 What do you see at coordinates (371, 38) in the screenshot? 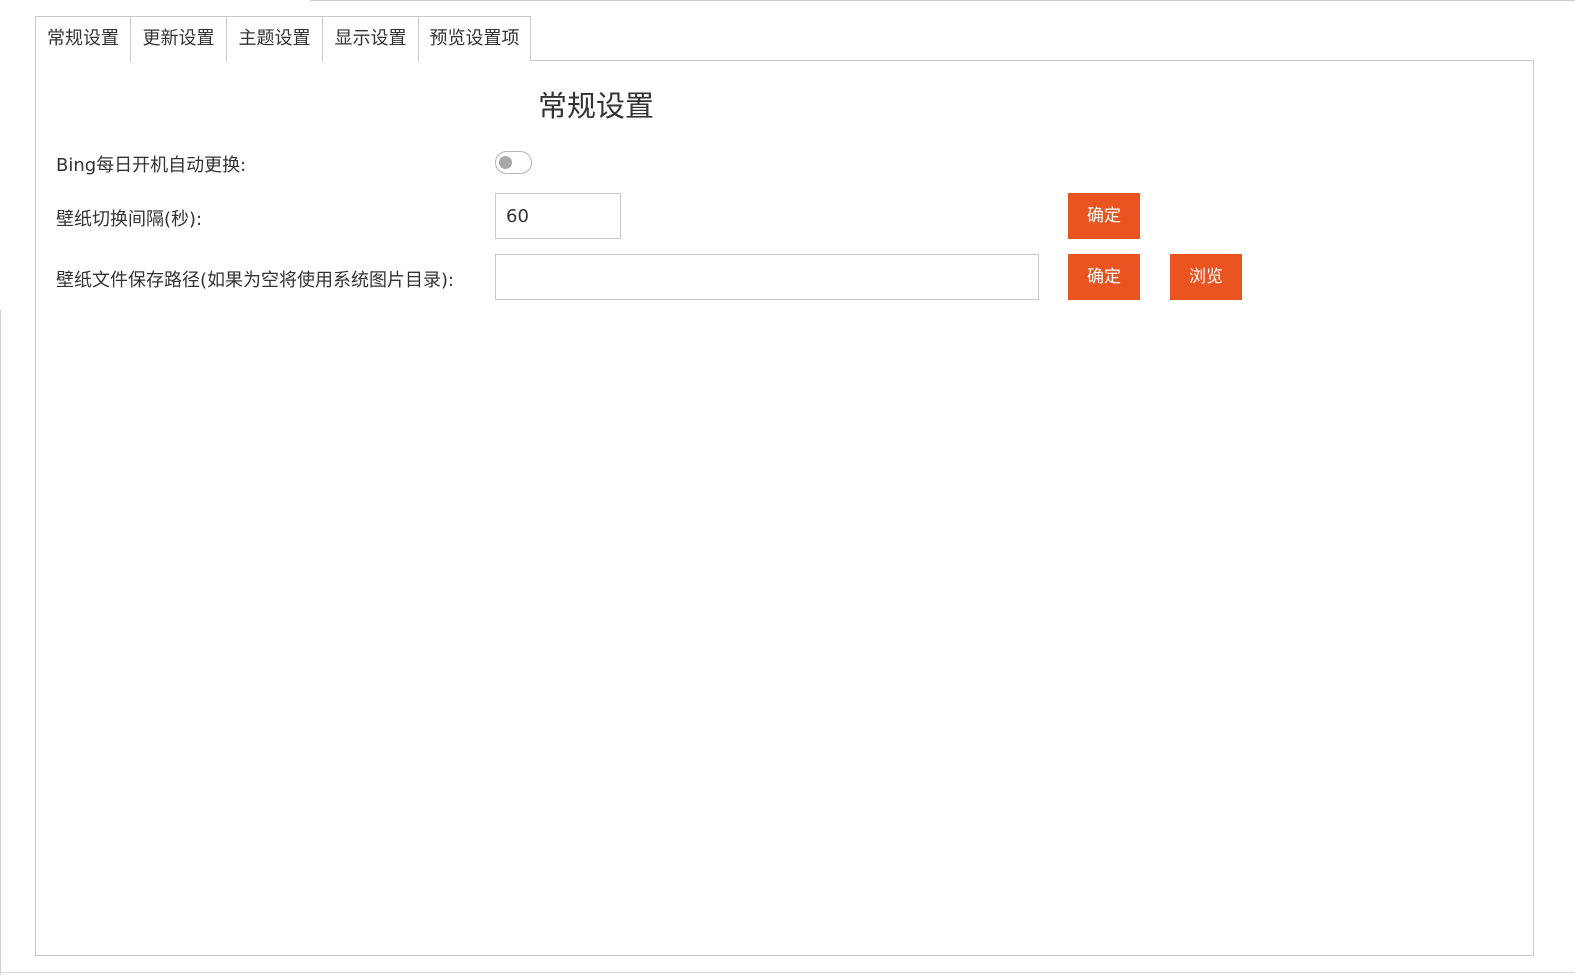
I see `tab-display-settings: 显示设置` at bounding box center [371, 38].